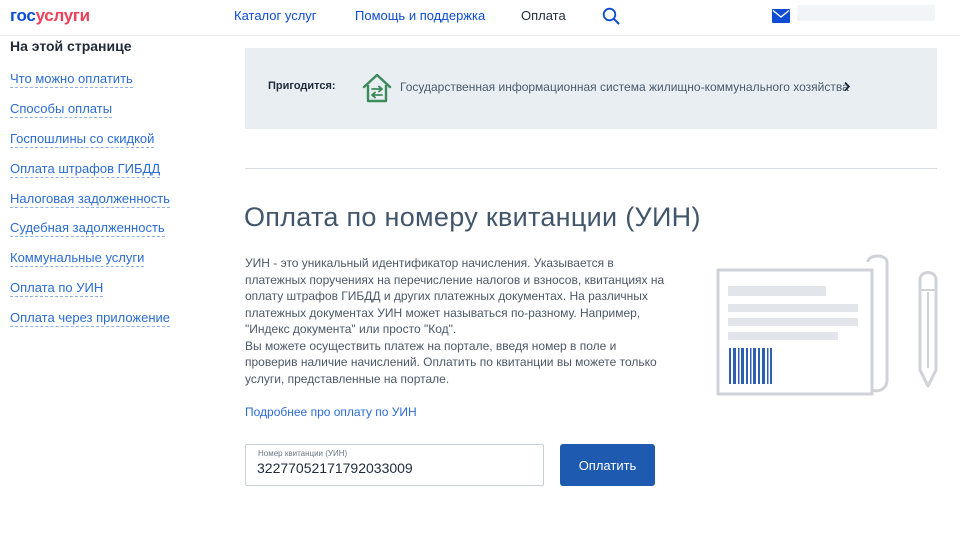 Image resolution: width=960 pixels, height=540 pixels. I want to click on sidebar-item-court-debt: Судебная задолженность, so click(87, 228).